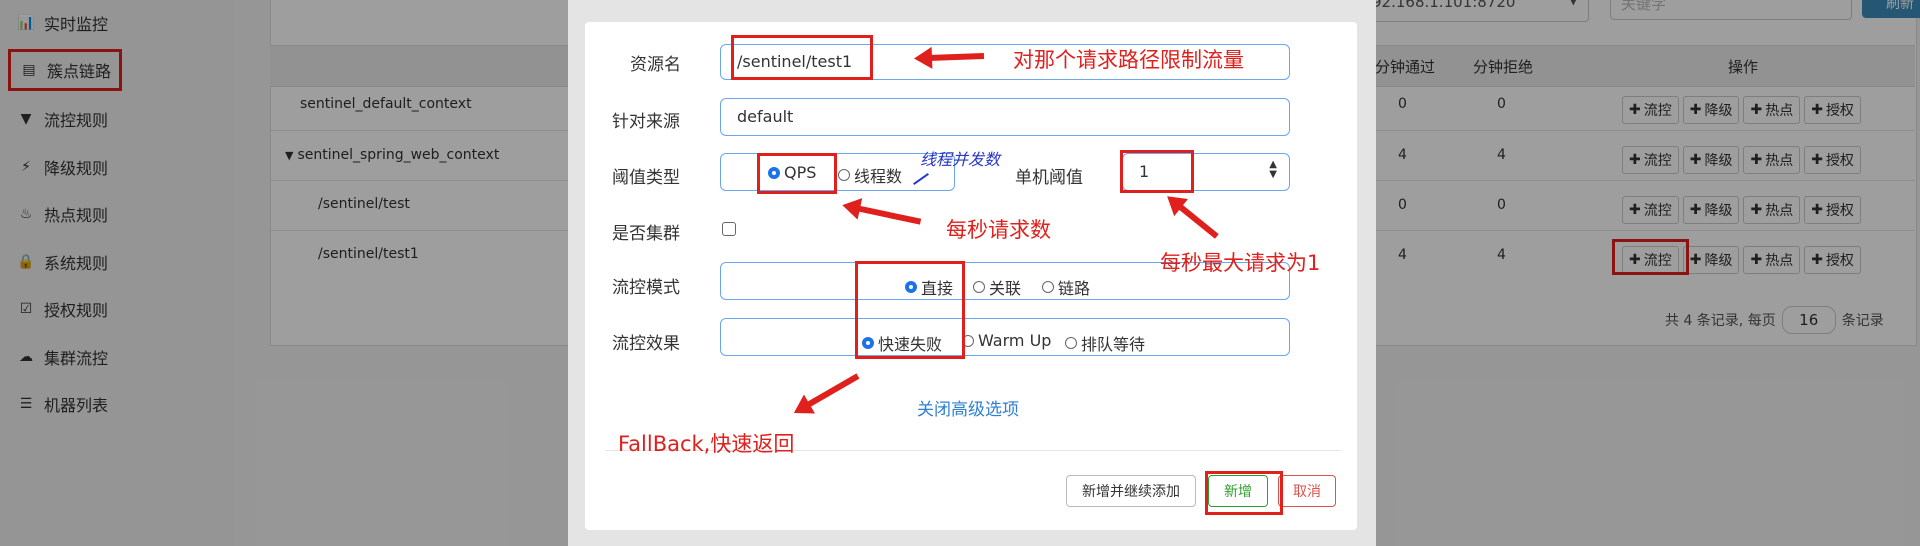 The height and width of the screenshot is (546, 1920). What do you see at coordinates (646, 288) in the screenshot?
I see `strategy-label: 流控模式` at bounding box center [646, 288].